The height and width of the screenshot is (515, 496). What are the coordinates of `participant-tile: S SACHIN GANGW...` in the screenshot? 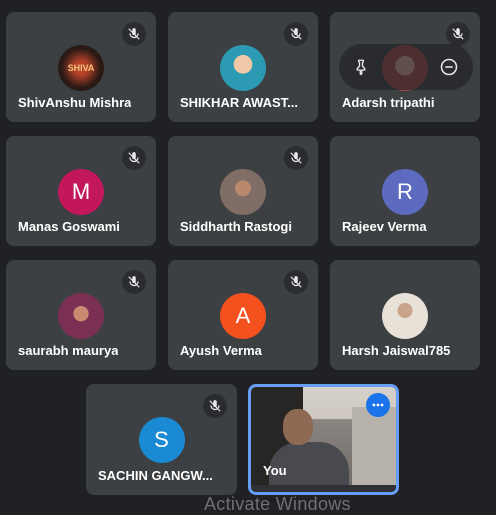 It's located at (161, 439).